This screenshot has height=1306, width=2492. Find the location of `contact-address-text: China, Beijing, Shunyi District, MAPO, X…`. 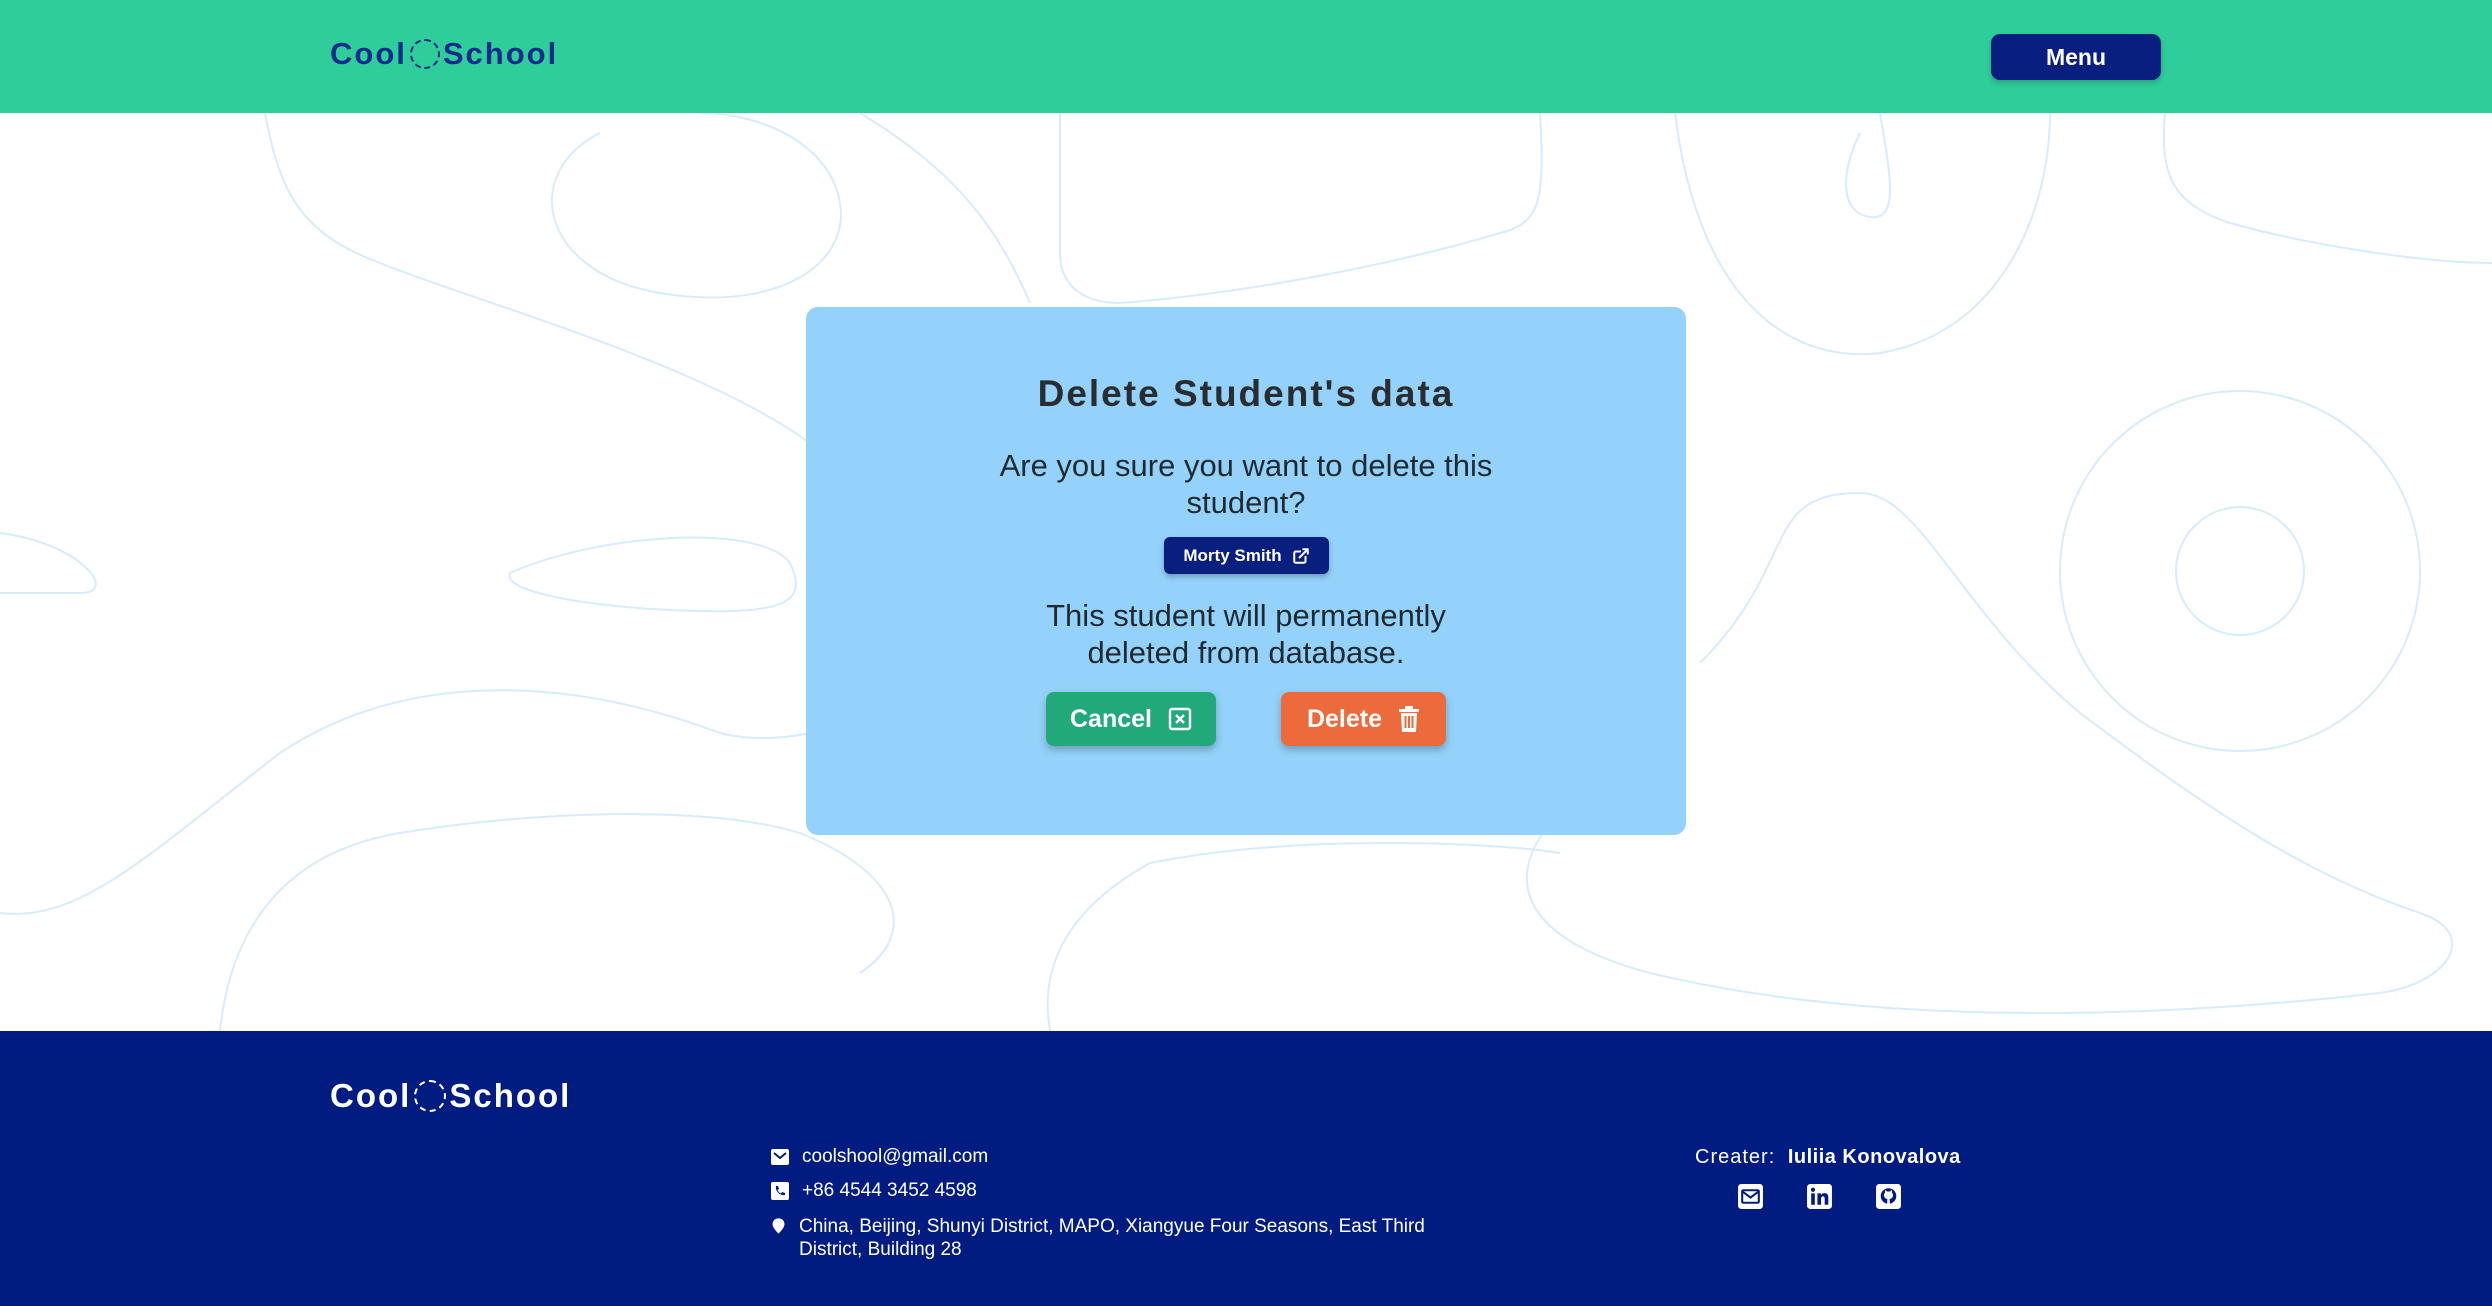

contact-address-text: China, Beijing, Shunyi District, MAPO, X… is located at coordinates (1112, 1238).